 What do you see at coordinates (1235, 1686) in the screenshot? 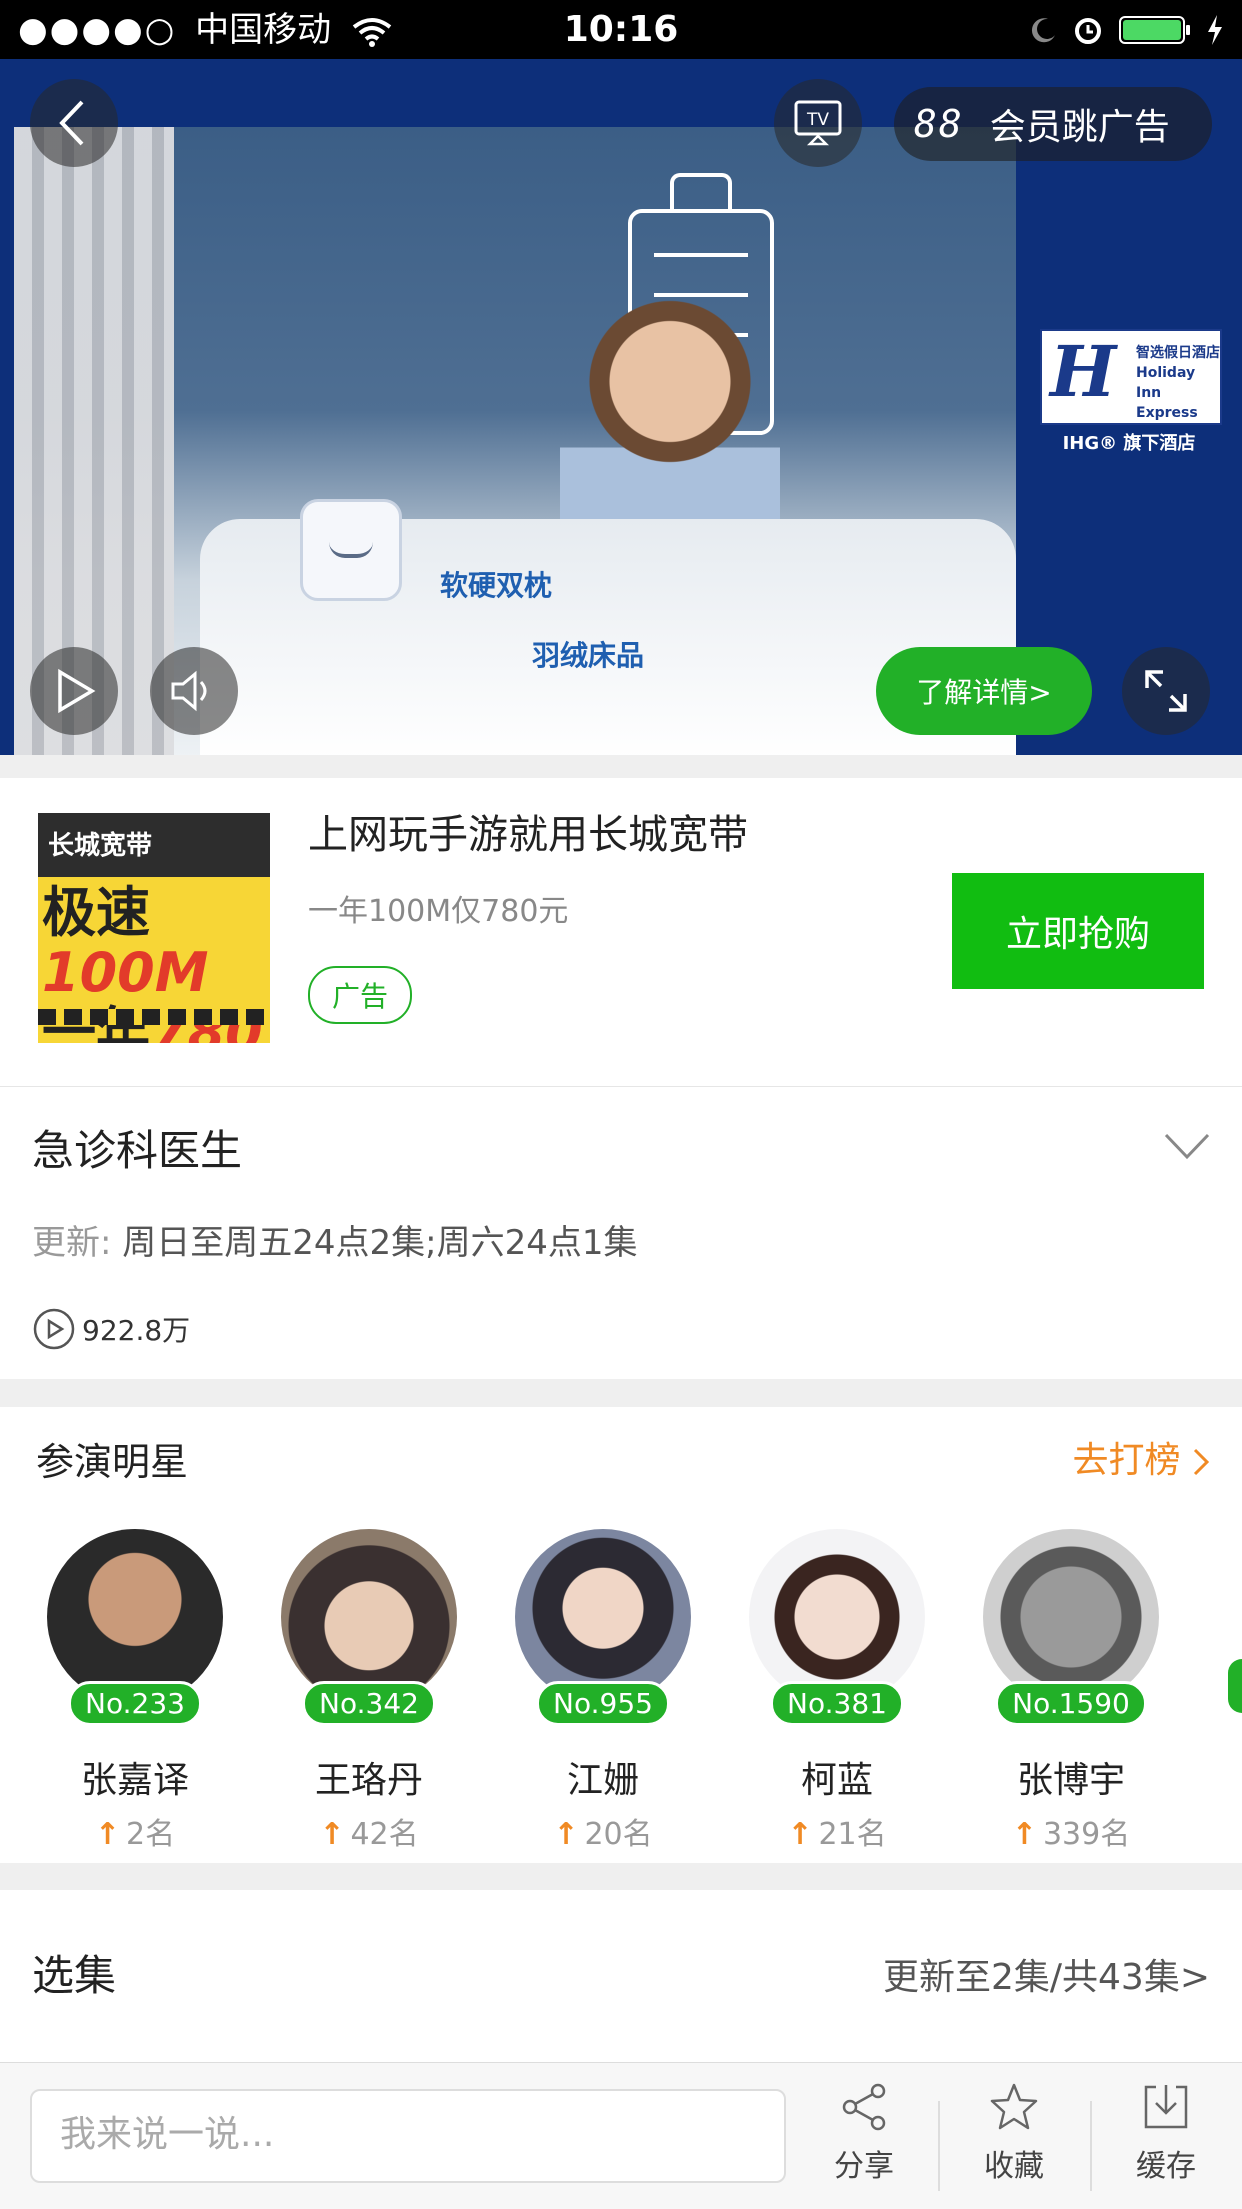
I see `next-cast-peek` at bounding box center [1235, 1686].